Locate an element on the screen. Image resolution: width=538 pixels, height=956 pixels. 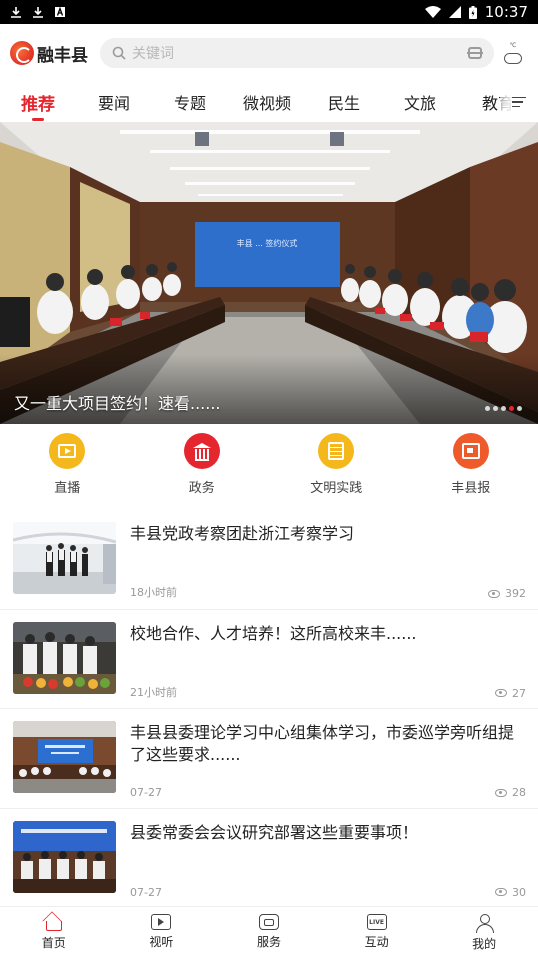
quick-entry-label: 直播 is located at coordinates (67, 488).